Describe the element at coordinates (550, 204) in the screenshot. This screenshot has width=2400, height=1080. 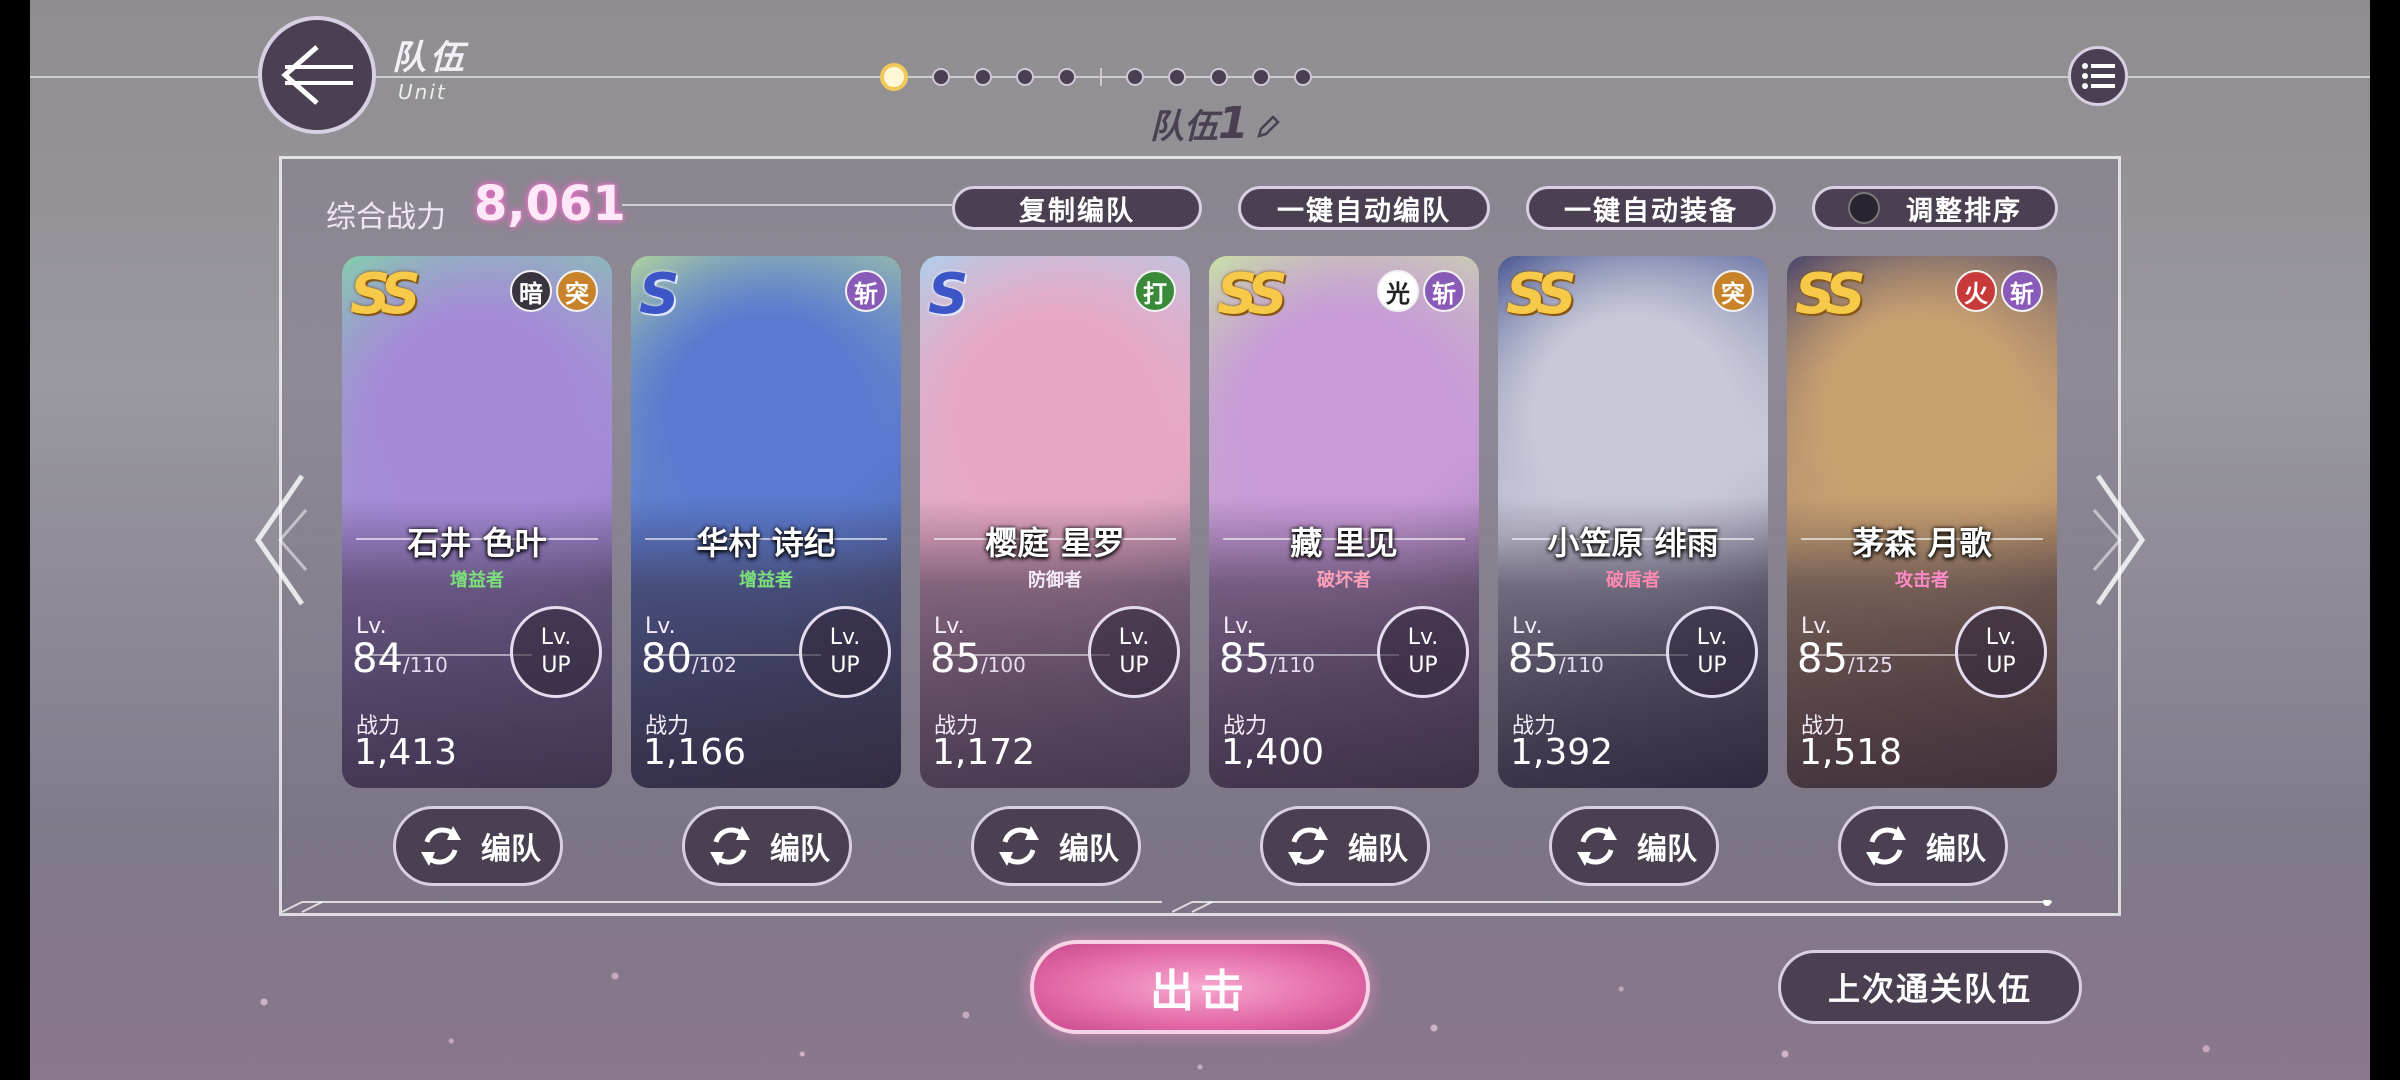
I see `total-power-value: 8,061` at that location.